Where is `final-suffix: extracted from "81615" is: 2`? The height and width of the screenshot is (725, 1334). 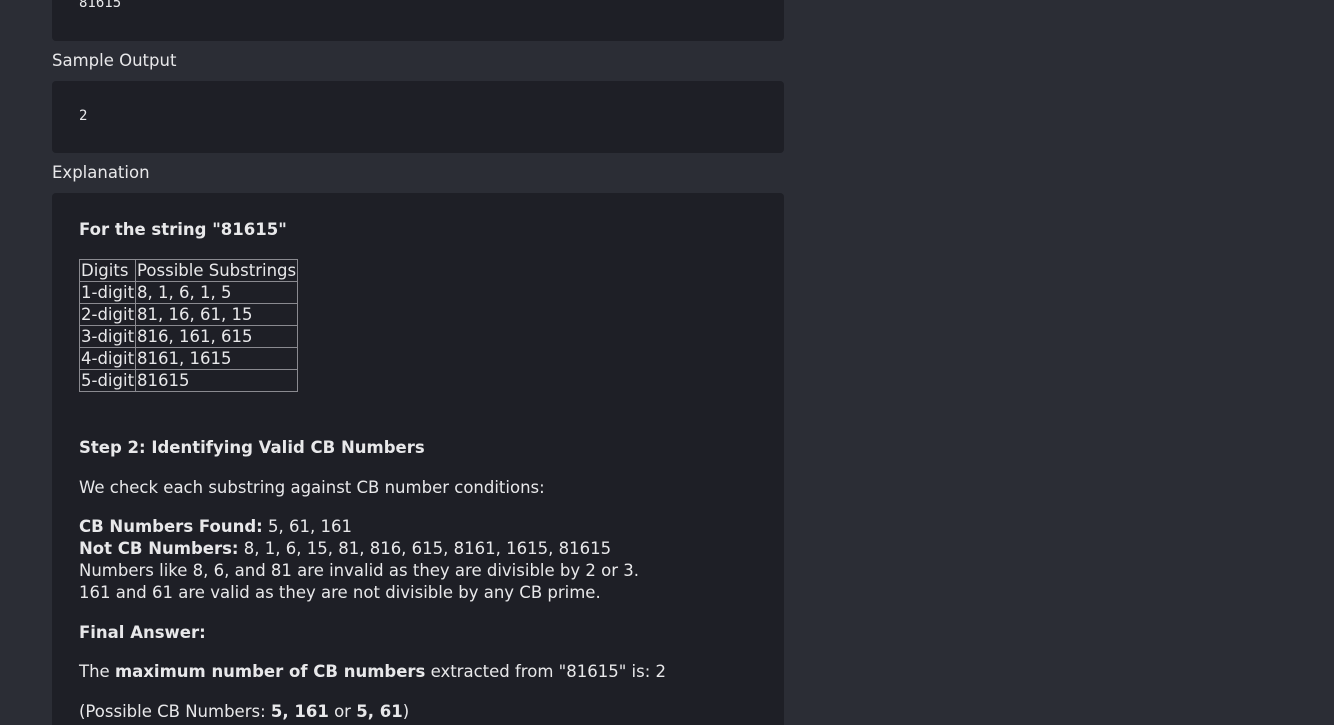 final-suffix: extracted from "81615" is: 2 is located at coordinates (546, 671).